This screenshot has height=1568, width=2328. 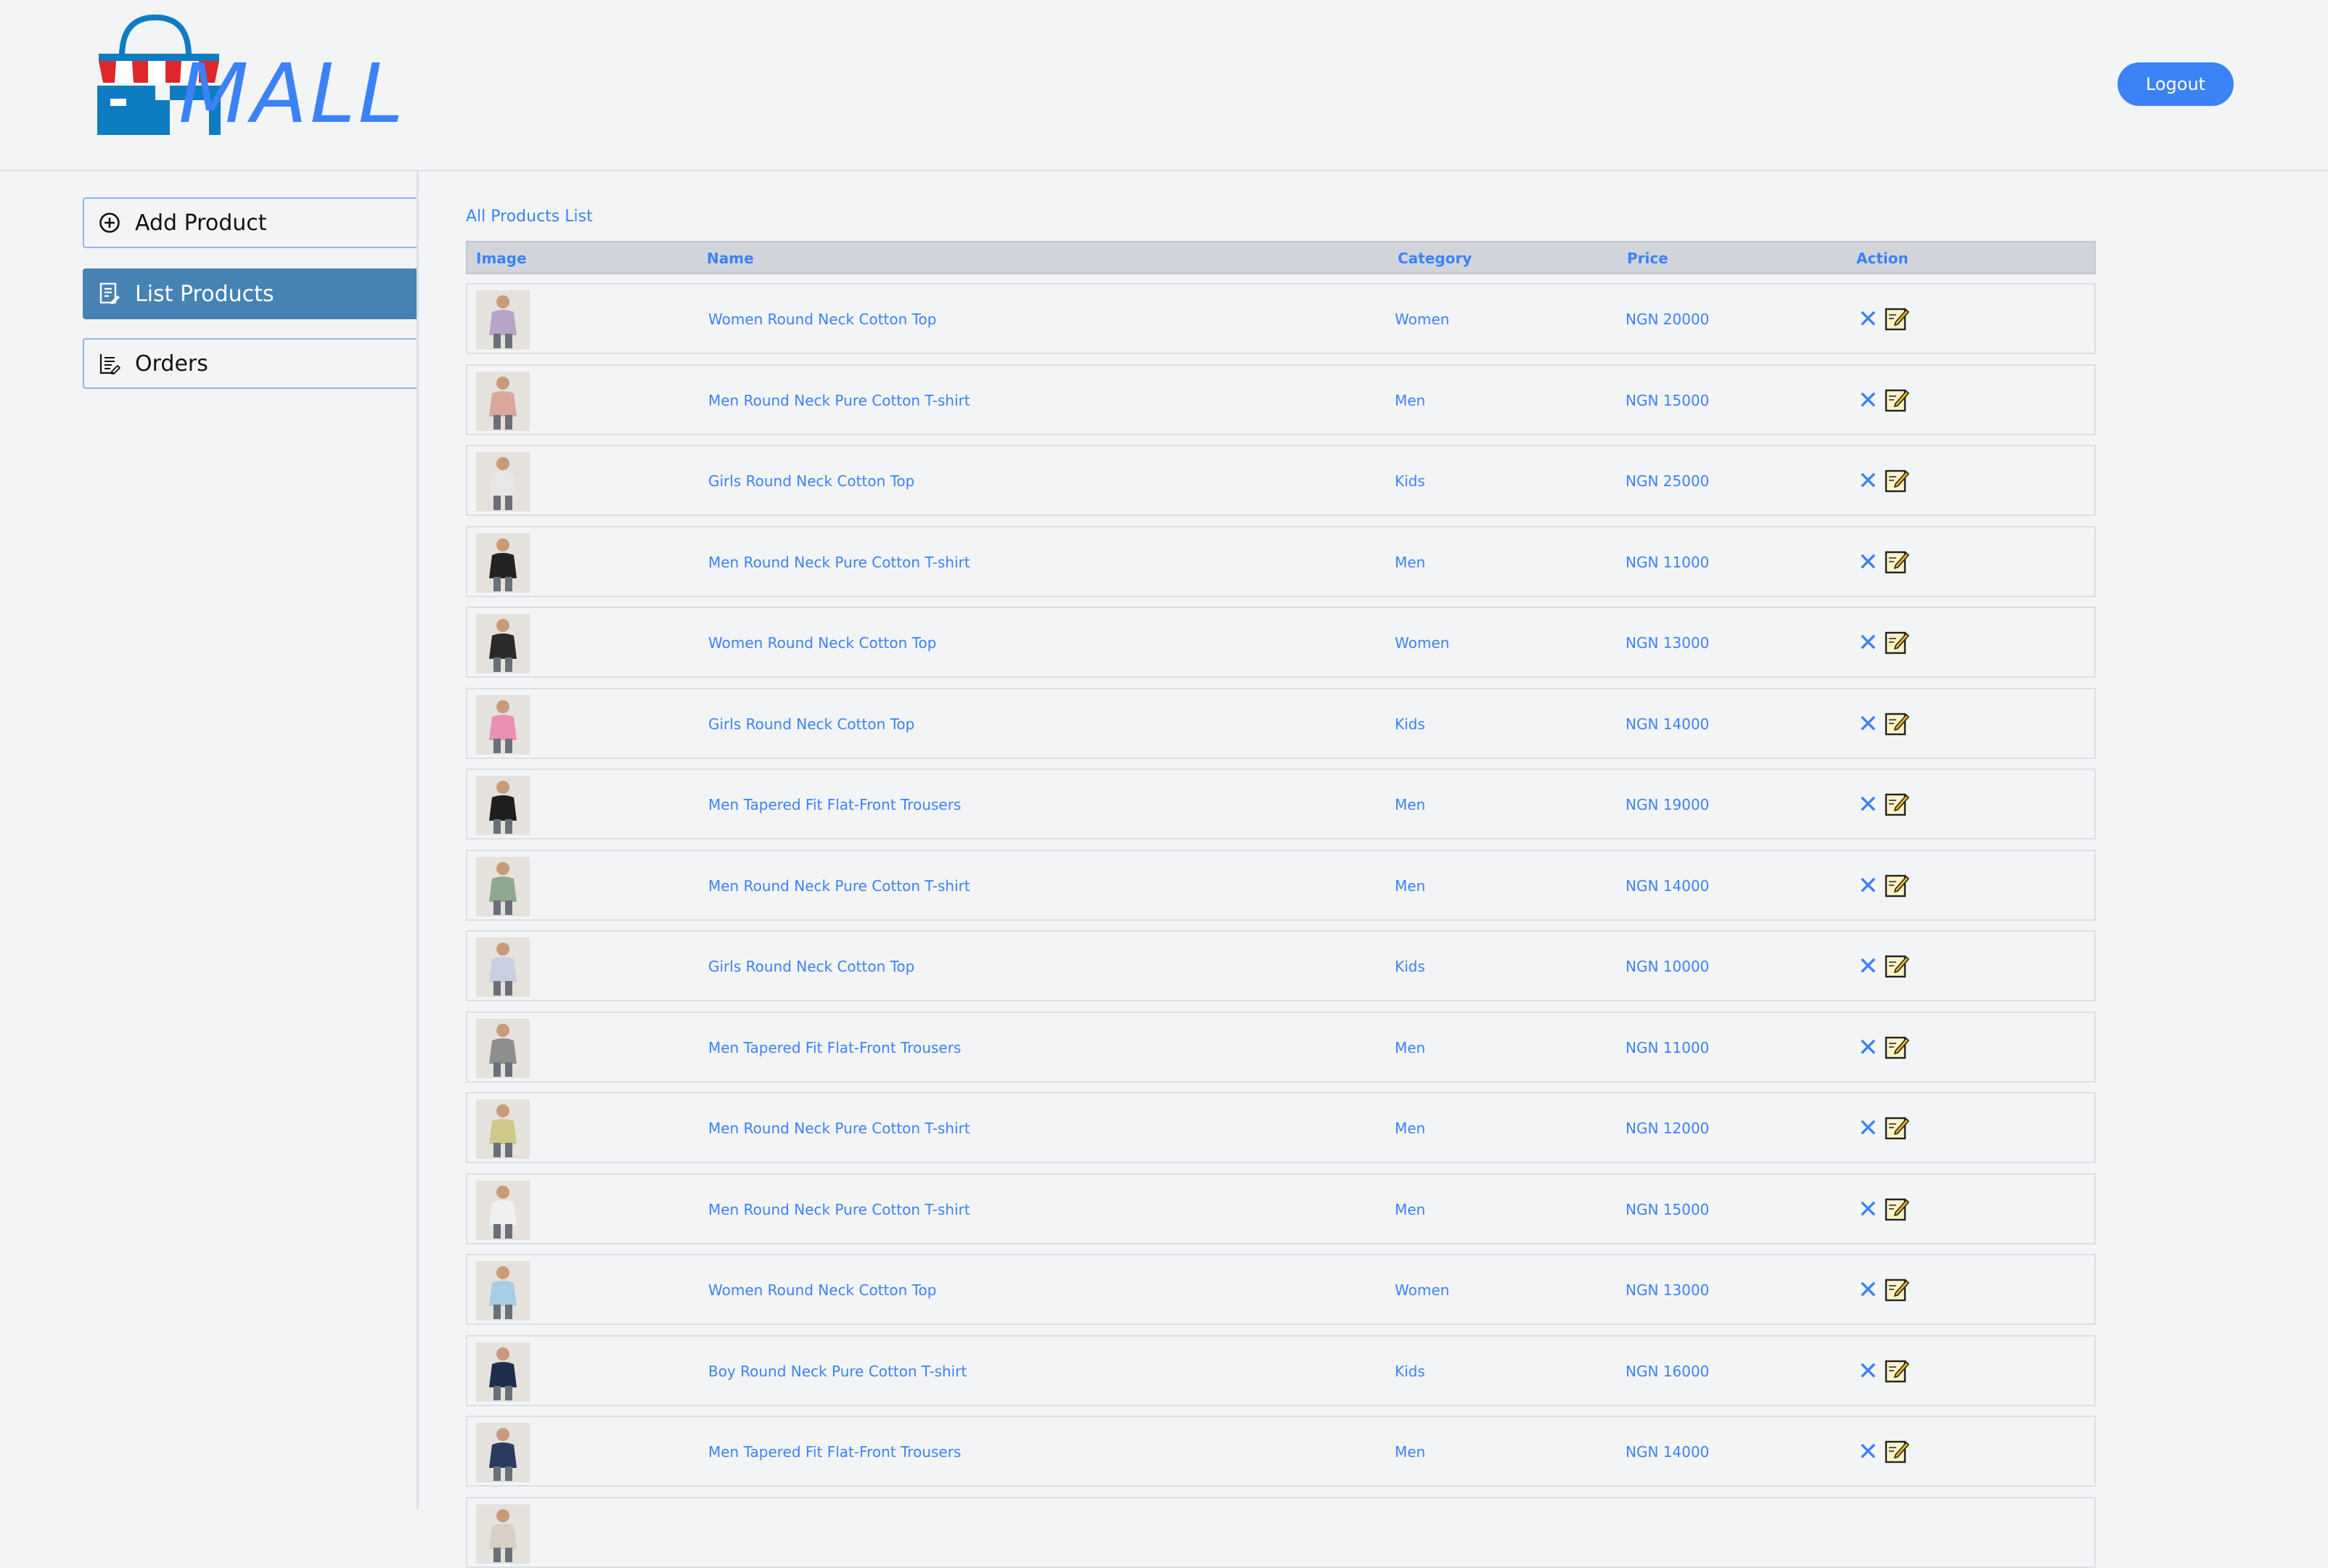 I want to click on sidebar-item-orders: Orders, so click(x=250, y=363).